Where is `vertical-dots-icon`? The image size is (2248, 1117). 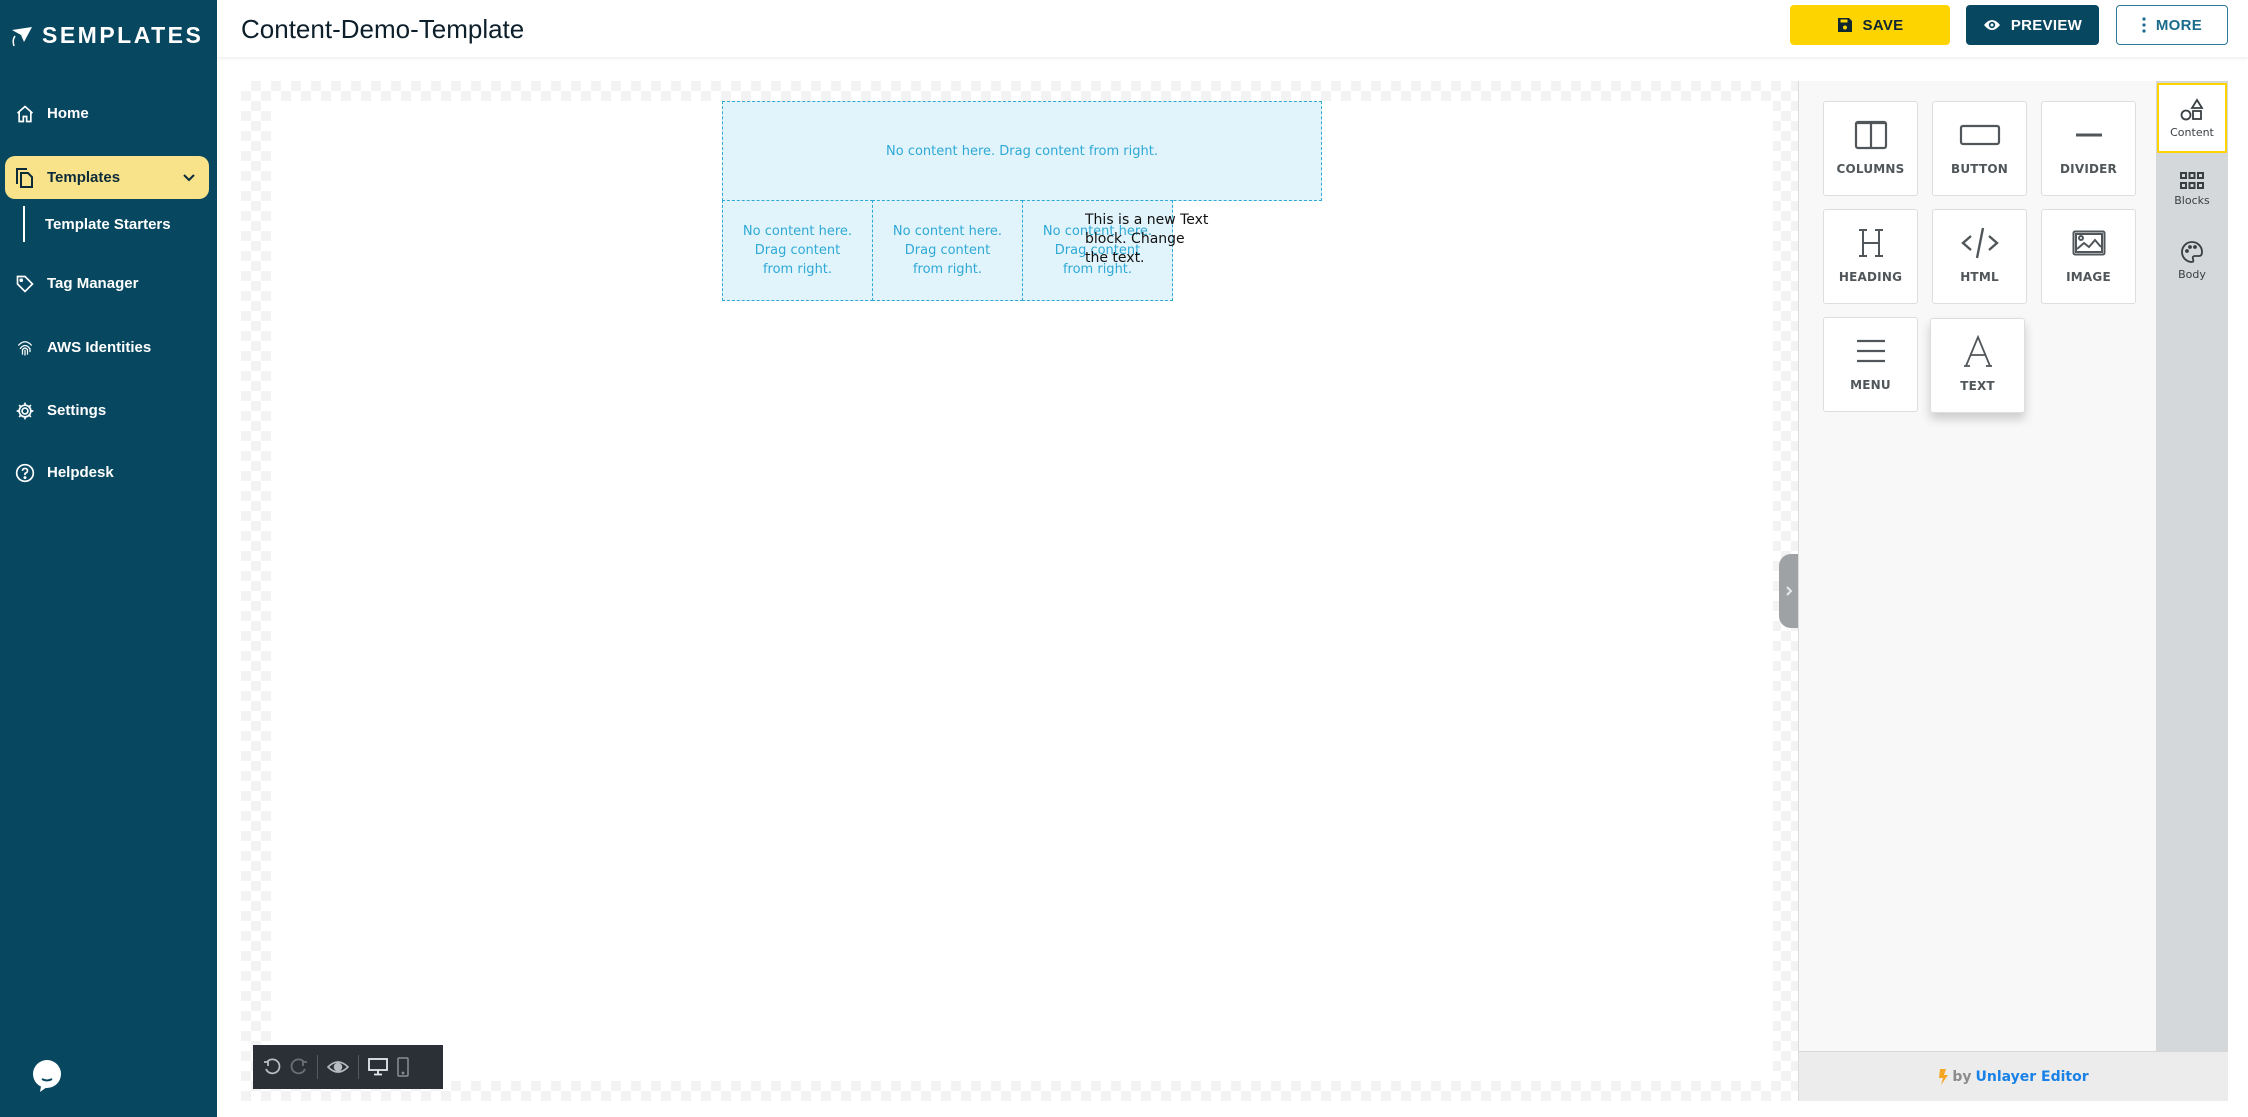
vertical-dots-icon is located at coordinates (2144, 25).